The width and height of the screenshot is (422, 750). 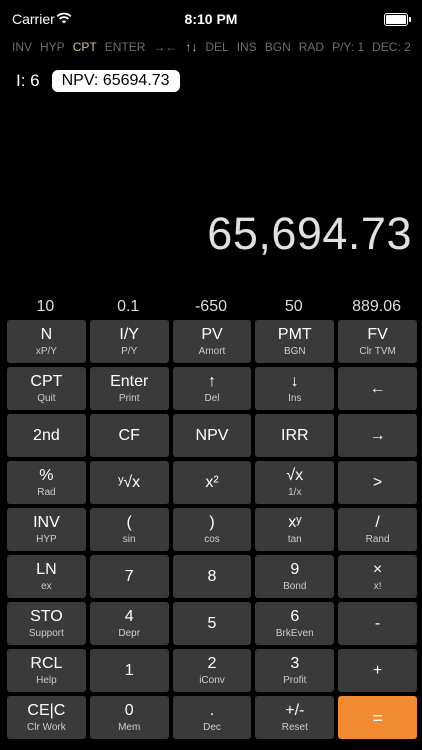 I want to click on key-x: xʸ tan, so click(x=295, y=529).